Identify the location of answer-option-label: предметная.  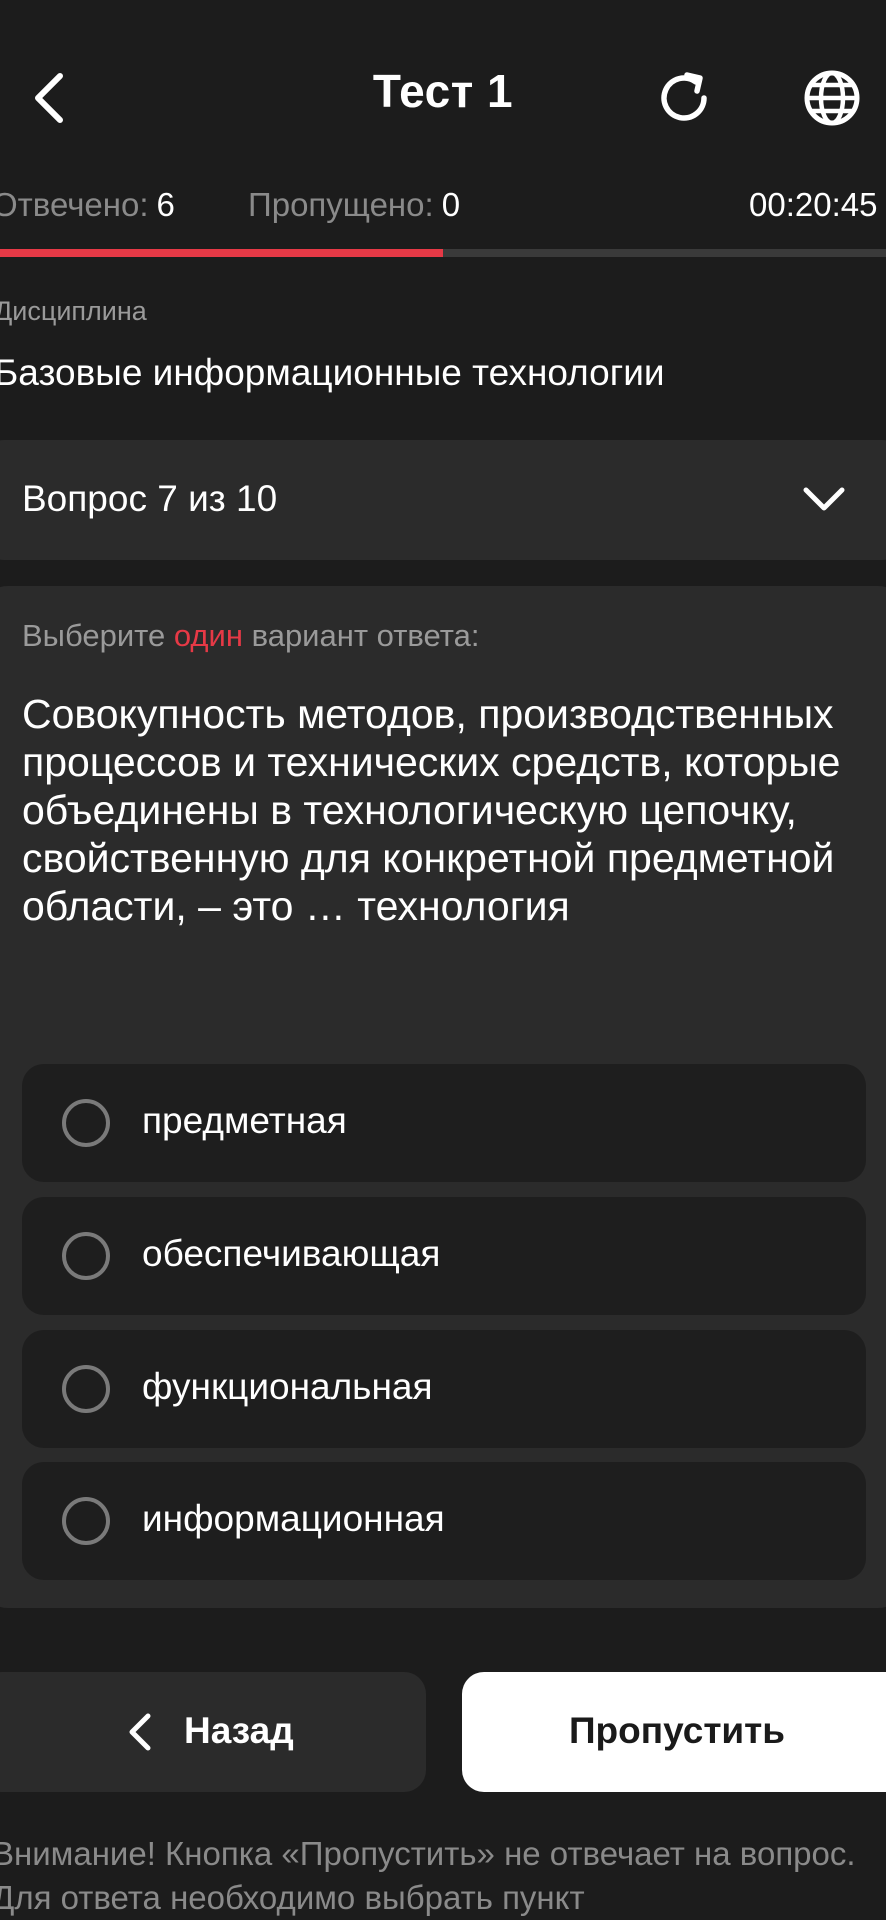
(244, 1120).